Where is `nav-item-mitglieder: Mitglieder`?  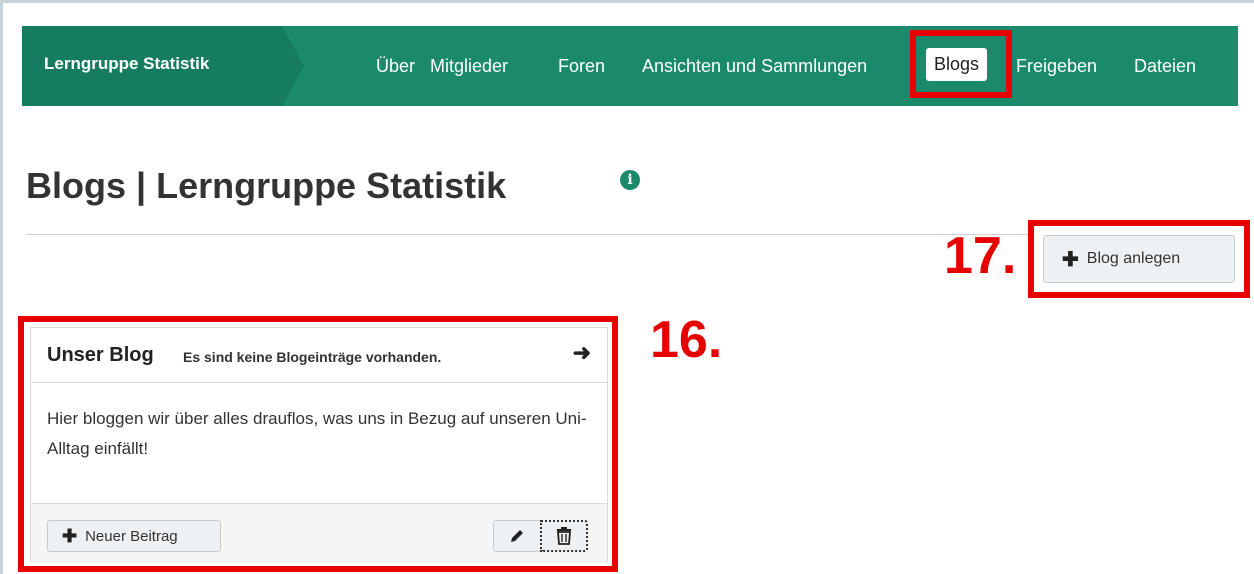 nav-item-mitglieder: Mitglieder is located at coordinates (469, 66).